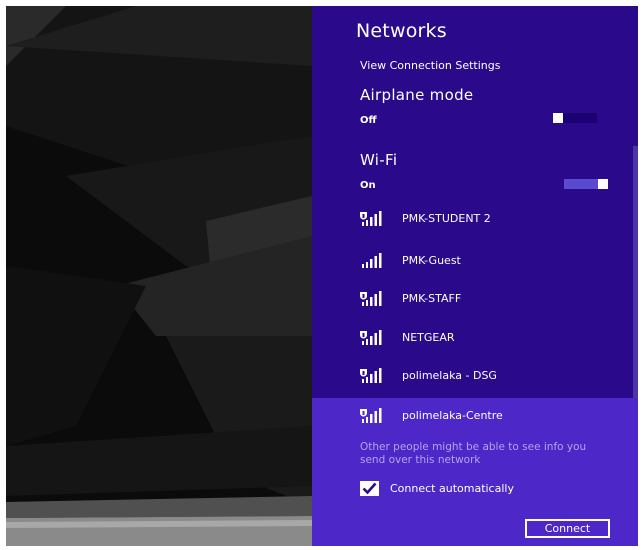 The image size is (642, 550). I want to click on wifi-toggle, so click(586, 184).